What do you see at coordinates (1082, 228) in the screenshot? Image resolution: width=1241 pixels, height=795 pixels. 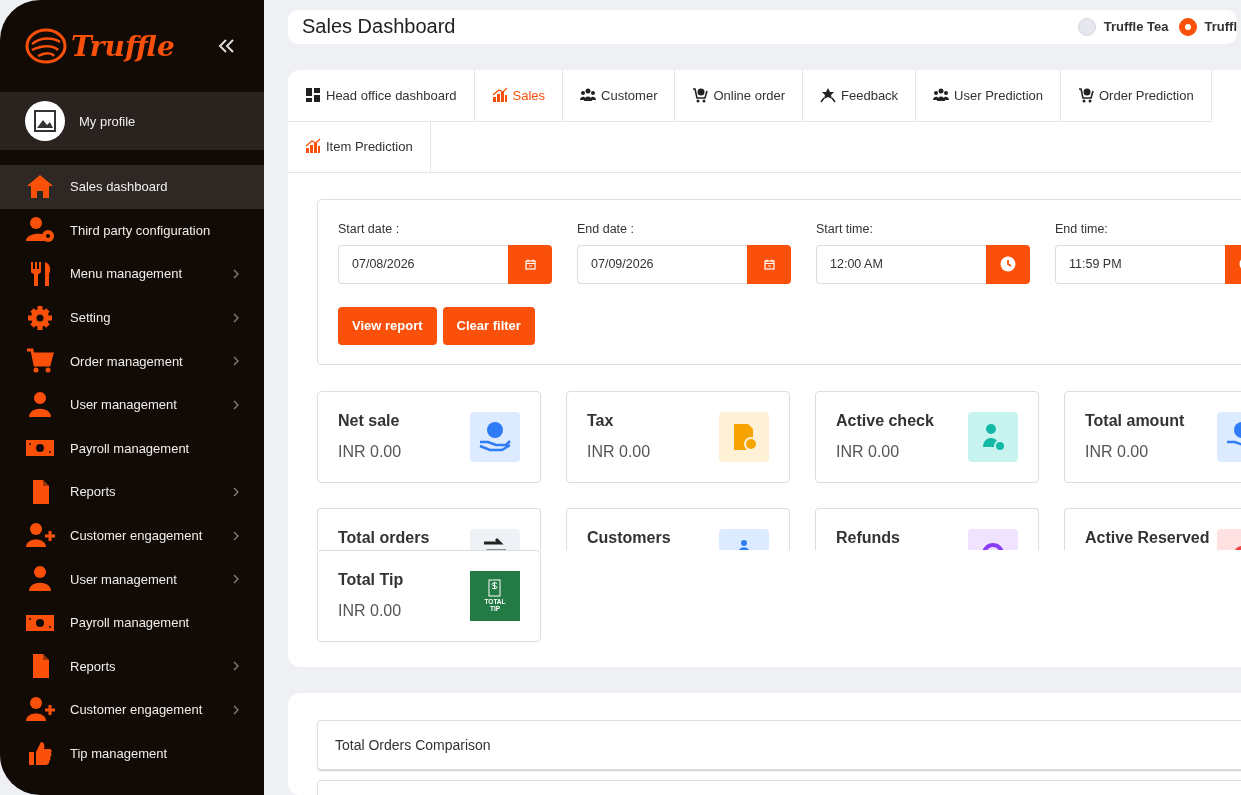 I see `field-label: End time:` at bounding box center [1082, 228].